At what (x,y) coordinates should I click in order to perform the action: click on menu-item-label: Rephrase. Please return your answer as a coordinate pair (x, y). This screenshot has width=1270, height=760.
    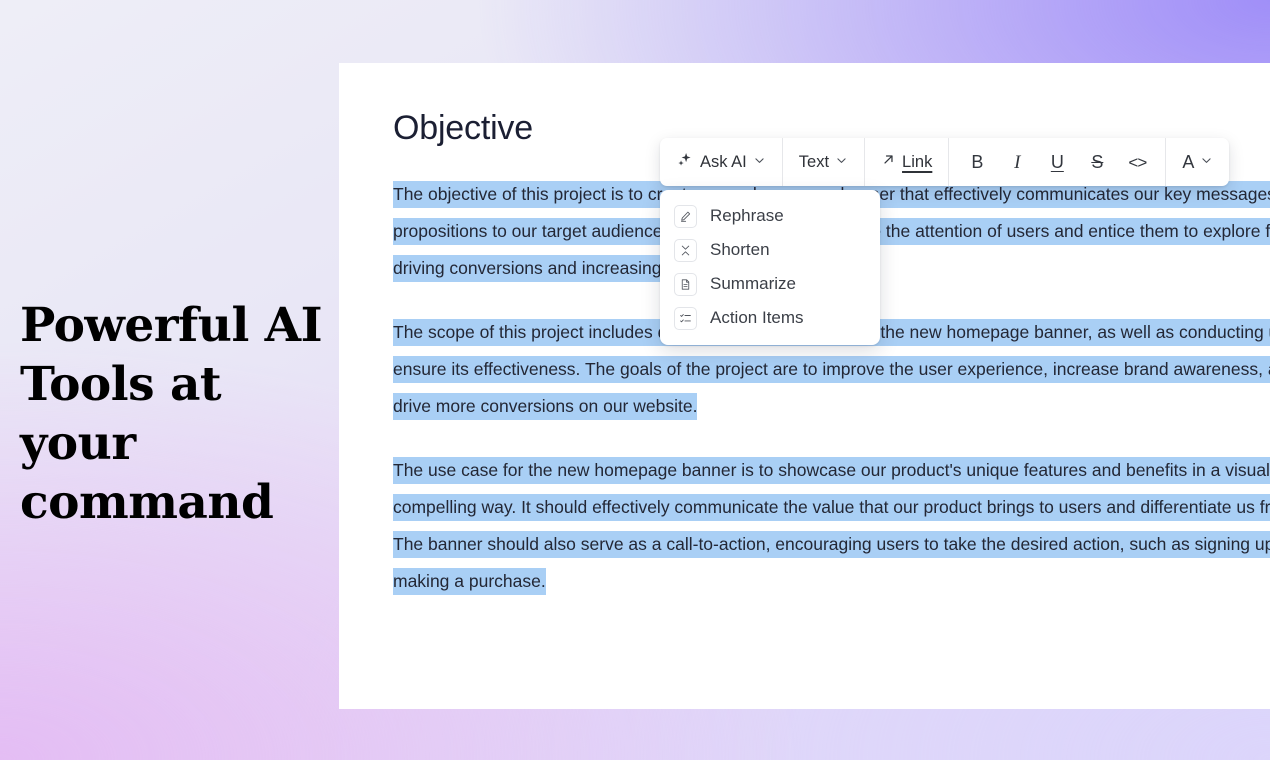
    Looking at the image, I should click on (747, 215).